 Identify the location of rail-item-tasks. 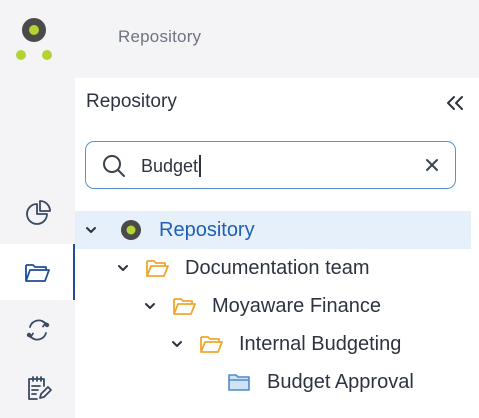
(37, 388).